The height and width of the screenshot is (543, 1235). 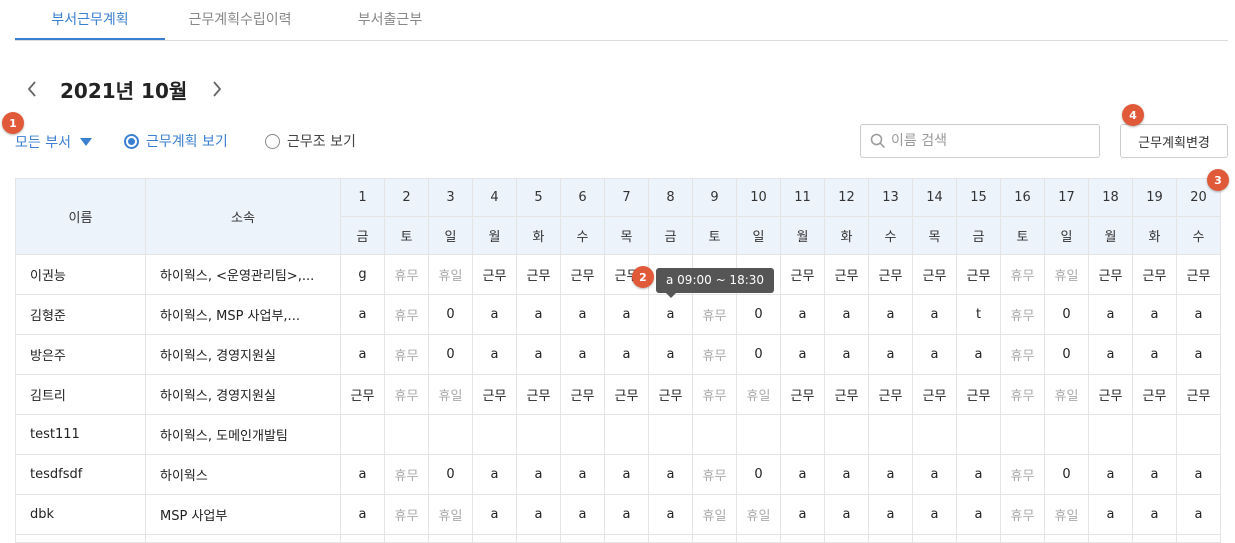 What do you see at coordinates (1174, 141) in the screenshot?
I see `change-work-plan-button: 근무계획변경` at bounding box center [1174, 141].